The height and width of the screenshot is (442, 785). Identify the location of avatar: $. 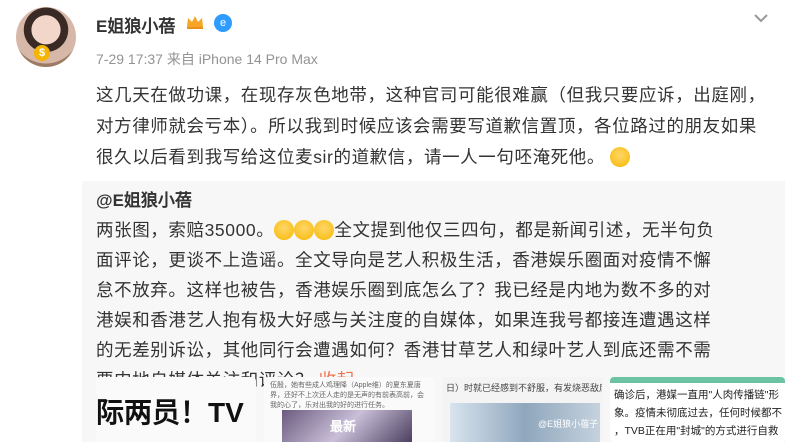
(46, 37).